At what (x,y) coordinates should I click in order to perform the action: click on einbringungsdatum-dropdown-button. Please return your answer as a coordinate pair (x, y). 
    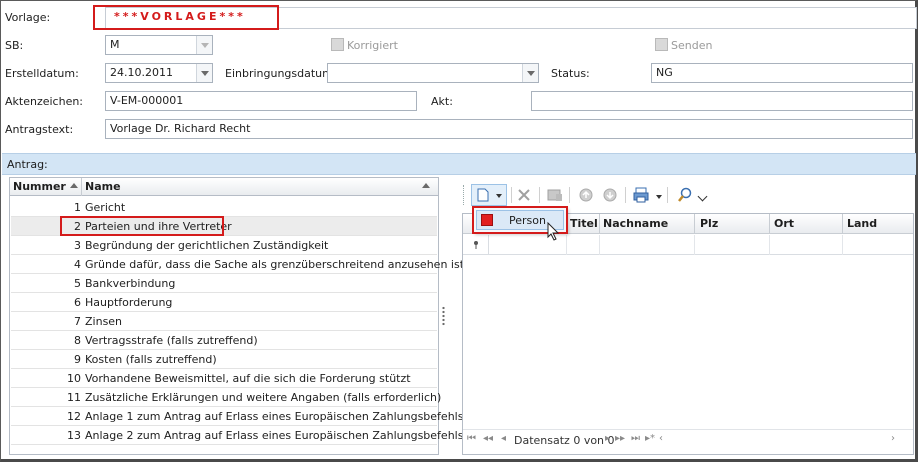
    Looking at the image, I should click on (530, 73).